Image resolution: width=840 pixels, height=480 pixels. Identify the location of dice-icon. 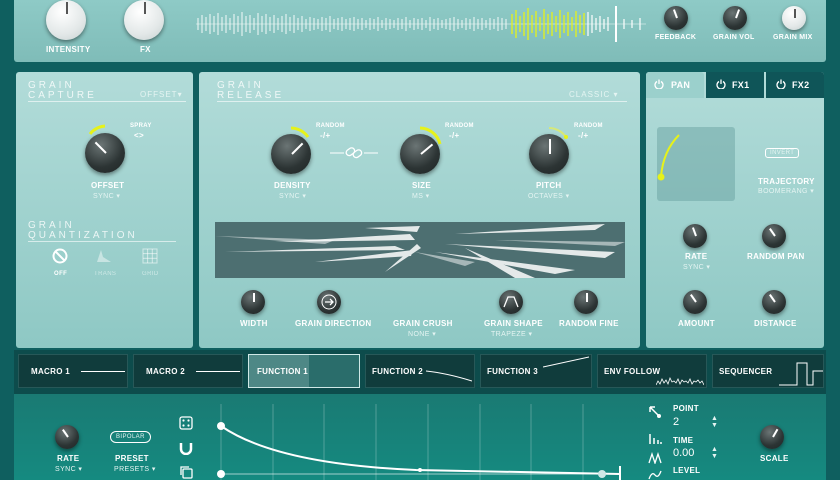
(186, 423).